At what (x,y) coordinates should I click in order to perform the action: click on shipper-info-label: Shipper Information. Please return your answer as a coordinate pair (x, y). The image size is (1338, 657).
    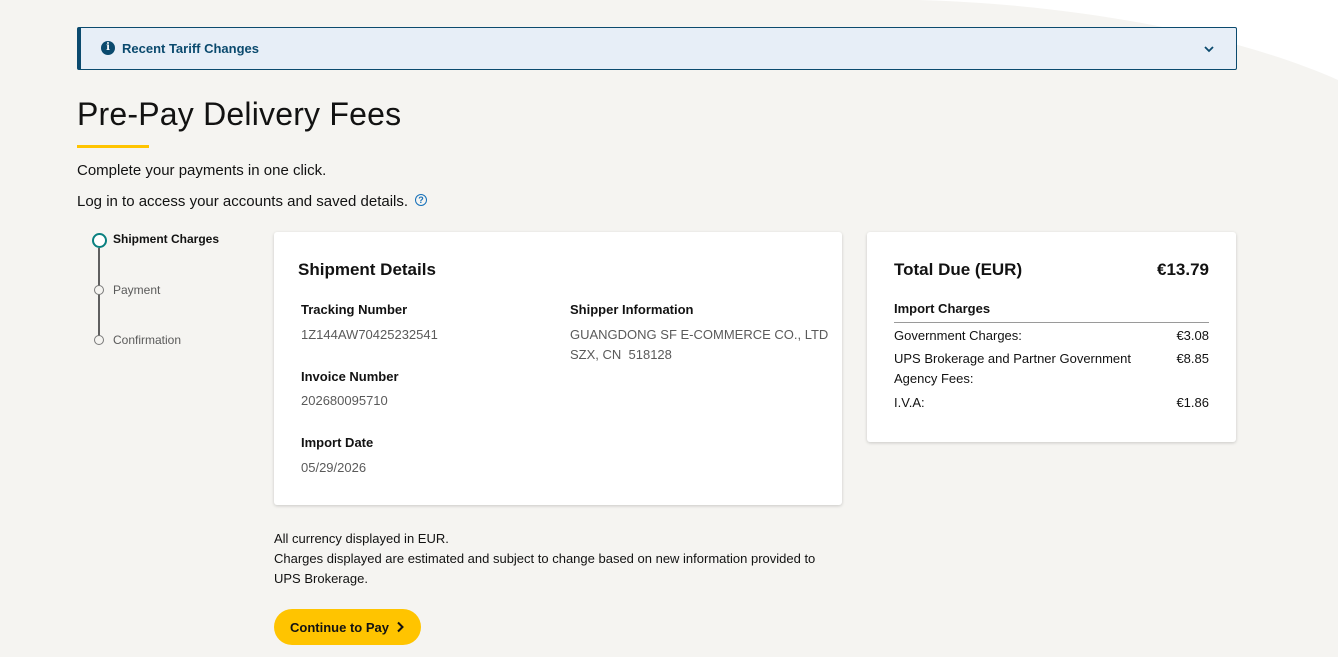
    Looking at the image, I should click on (632, 309).